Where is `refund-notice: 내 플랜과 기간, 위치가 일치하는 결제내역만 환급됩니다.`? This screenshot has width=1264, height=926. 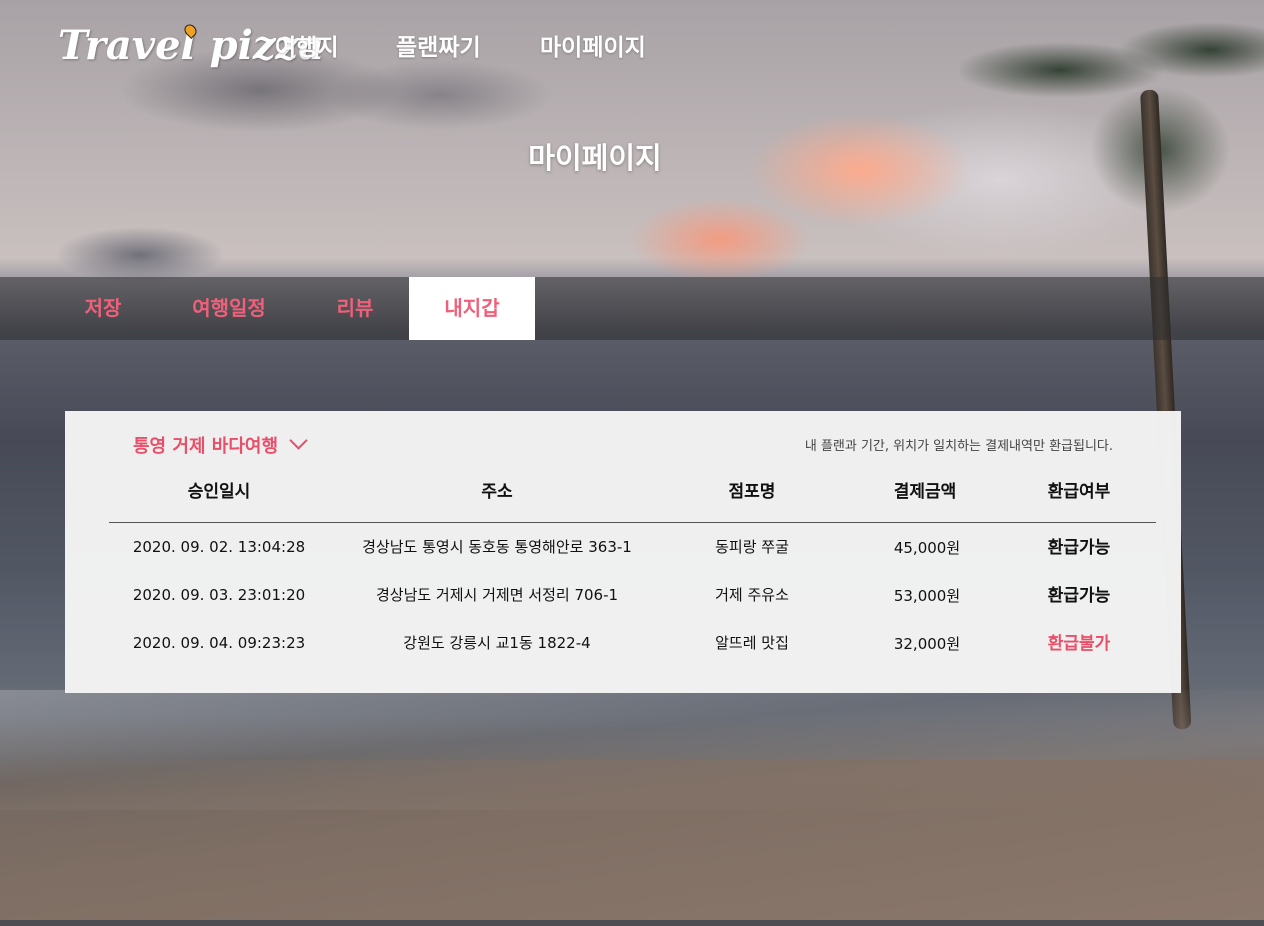
refund-notice: 내 플랜과 기간, 위치가 일치하는 결제내역만 환급됩니다. is located at coordinates (958, 446).